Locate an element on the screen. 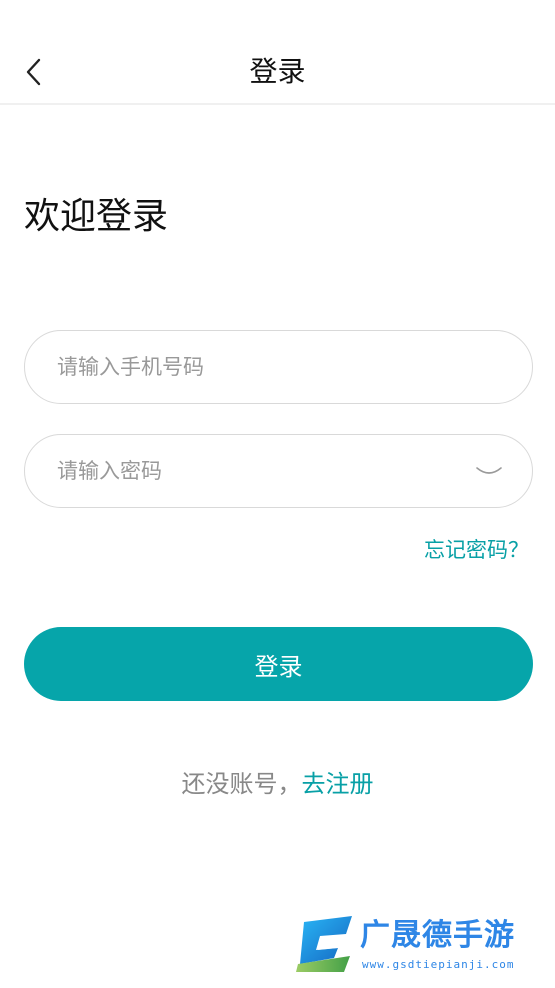 Image resolution: width=555 pixels, height=988 pixels. phone-input is located at coordinates (257, 366).